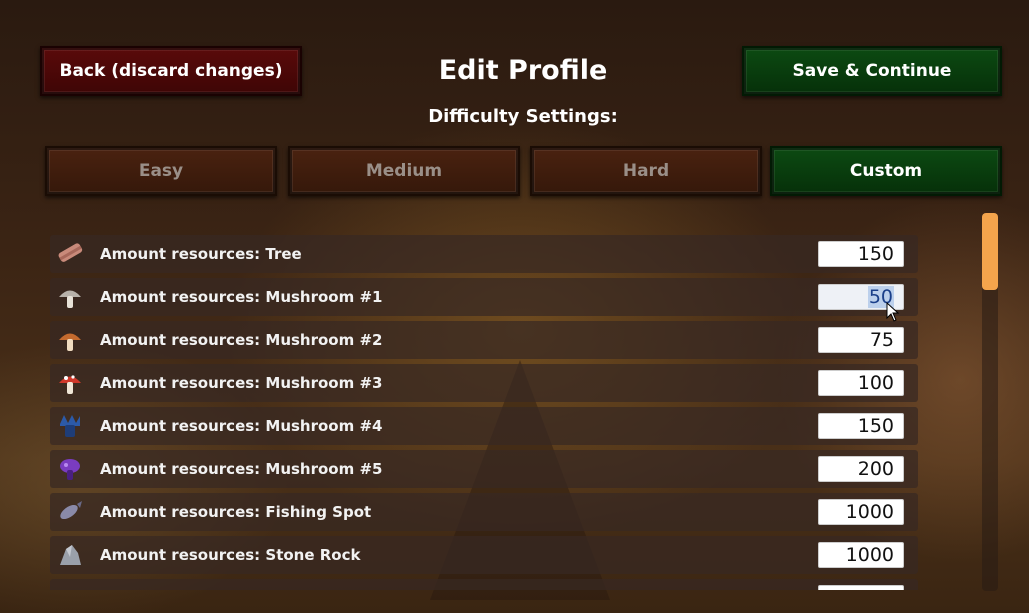 This screenshot has width=1029, height=613. Describe the element at coordinates (171, 71) in the screenshot. I see `back-discard-button: Back (discard changes)` at that location.